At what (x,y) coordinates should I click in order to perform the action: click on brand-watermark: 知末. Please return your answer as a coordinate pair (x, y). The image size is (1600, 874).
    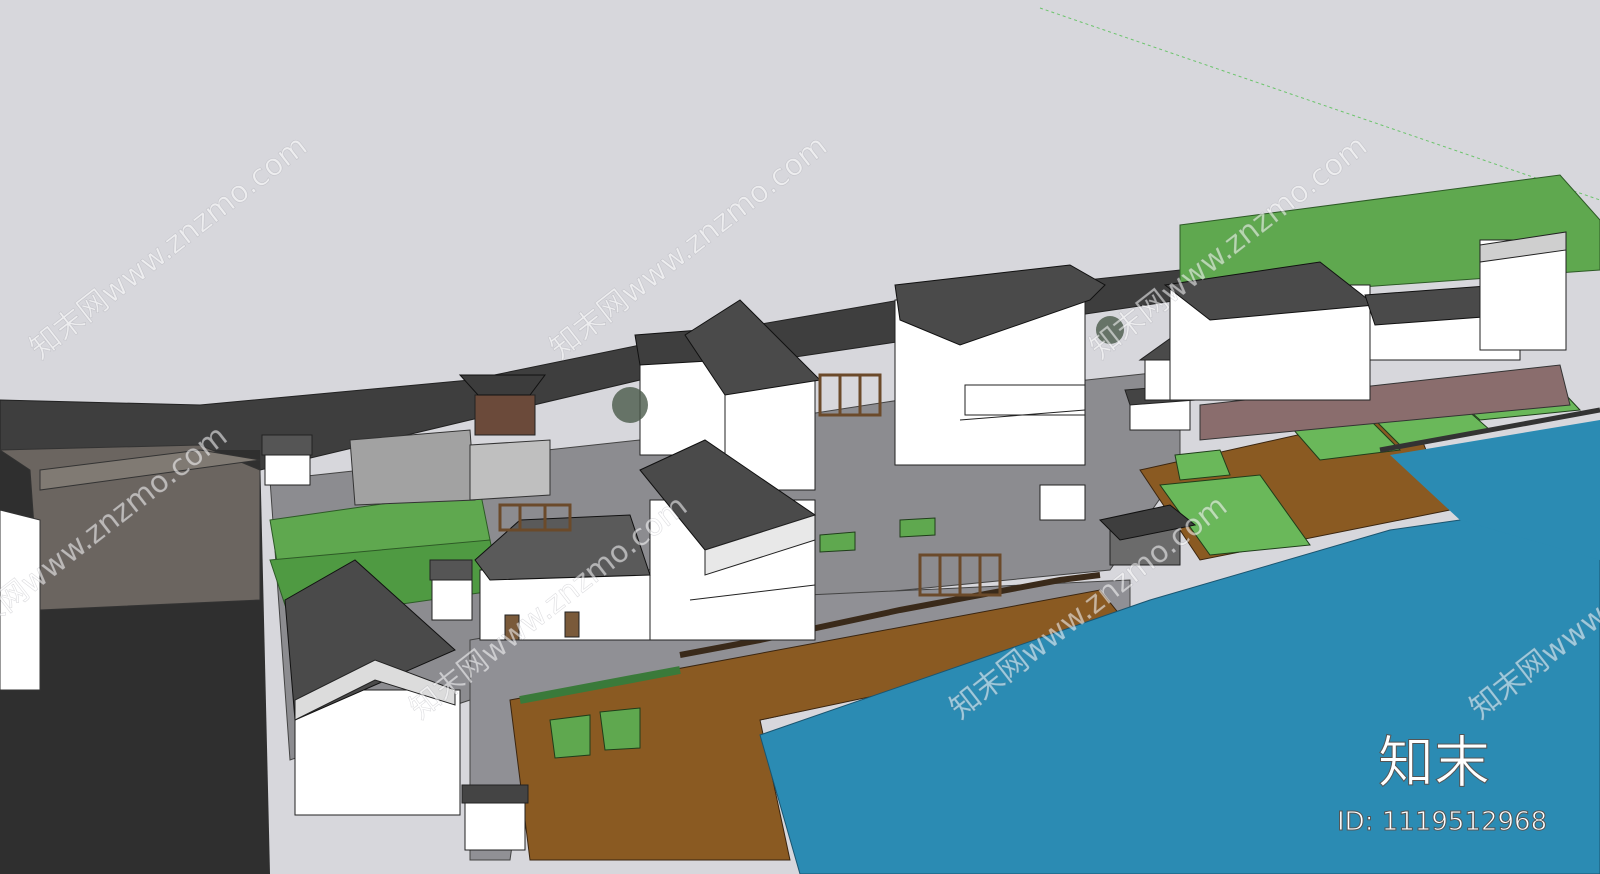
    Looking at the image, I should click on (1434, 763).